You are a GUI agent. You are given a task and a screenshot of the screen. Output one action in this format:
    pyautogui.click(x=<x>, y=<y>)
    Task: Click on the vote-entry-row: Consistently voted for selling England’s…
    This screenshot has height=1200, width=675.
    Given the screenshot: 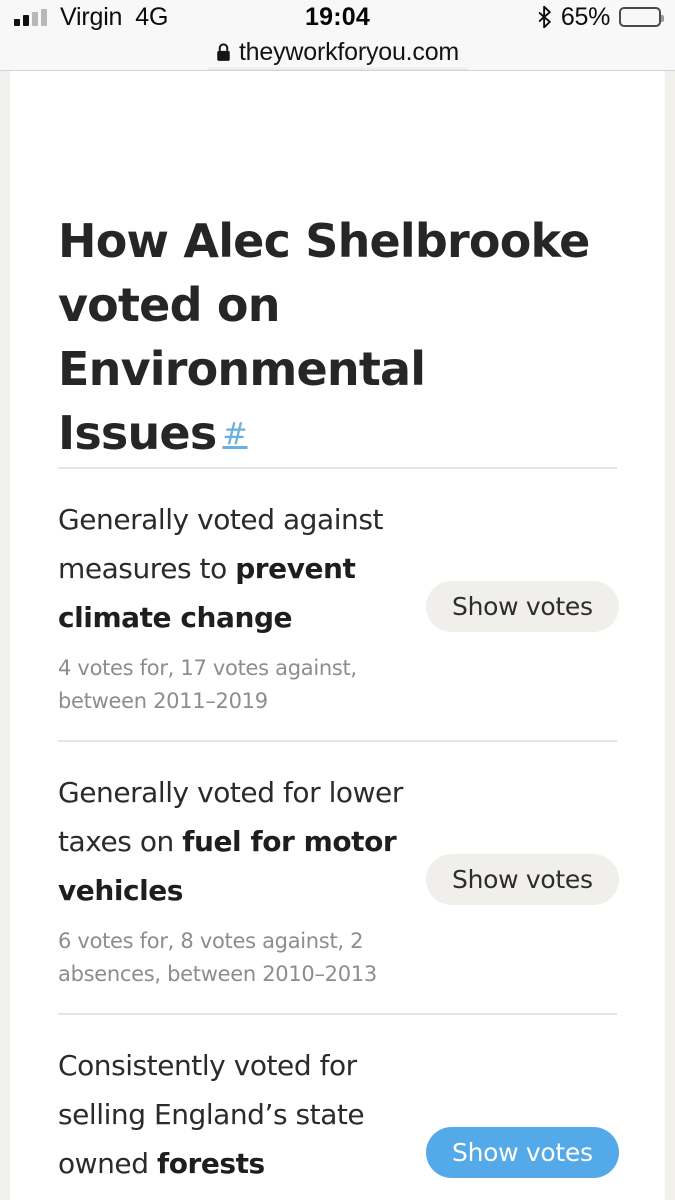 What is the action you would take?
    pyautogui.click(x=338, y=1107)
    